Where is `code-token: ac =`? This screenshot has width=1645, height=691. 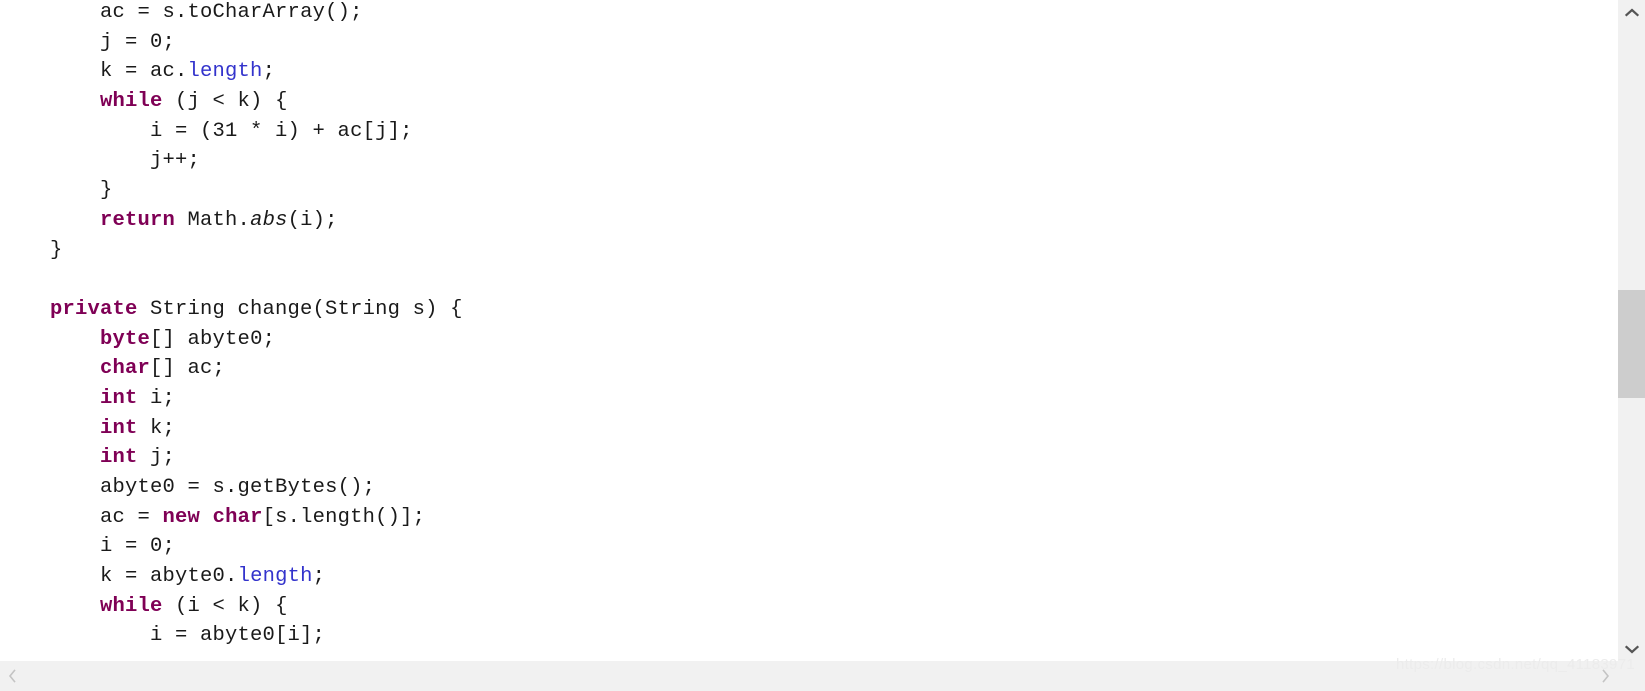
code-token: ac = is located at coordinates (131, 517).